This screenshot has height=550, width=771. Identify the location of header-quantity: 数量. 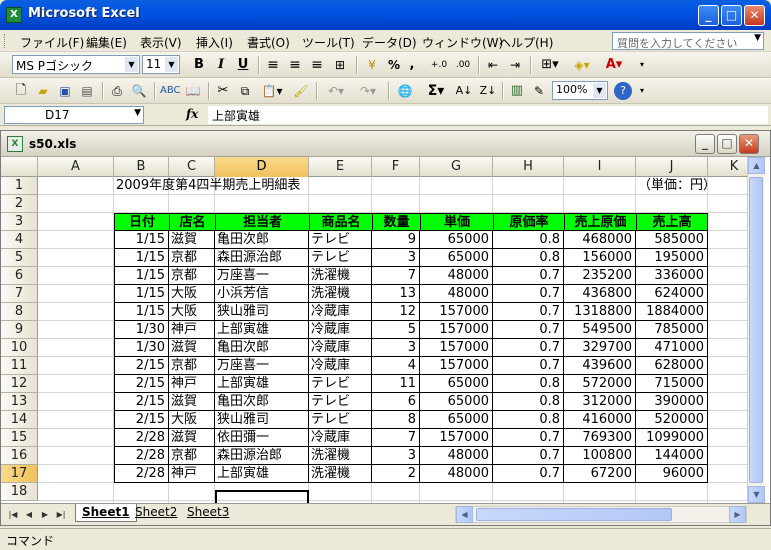
(396, 222).